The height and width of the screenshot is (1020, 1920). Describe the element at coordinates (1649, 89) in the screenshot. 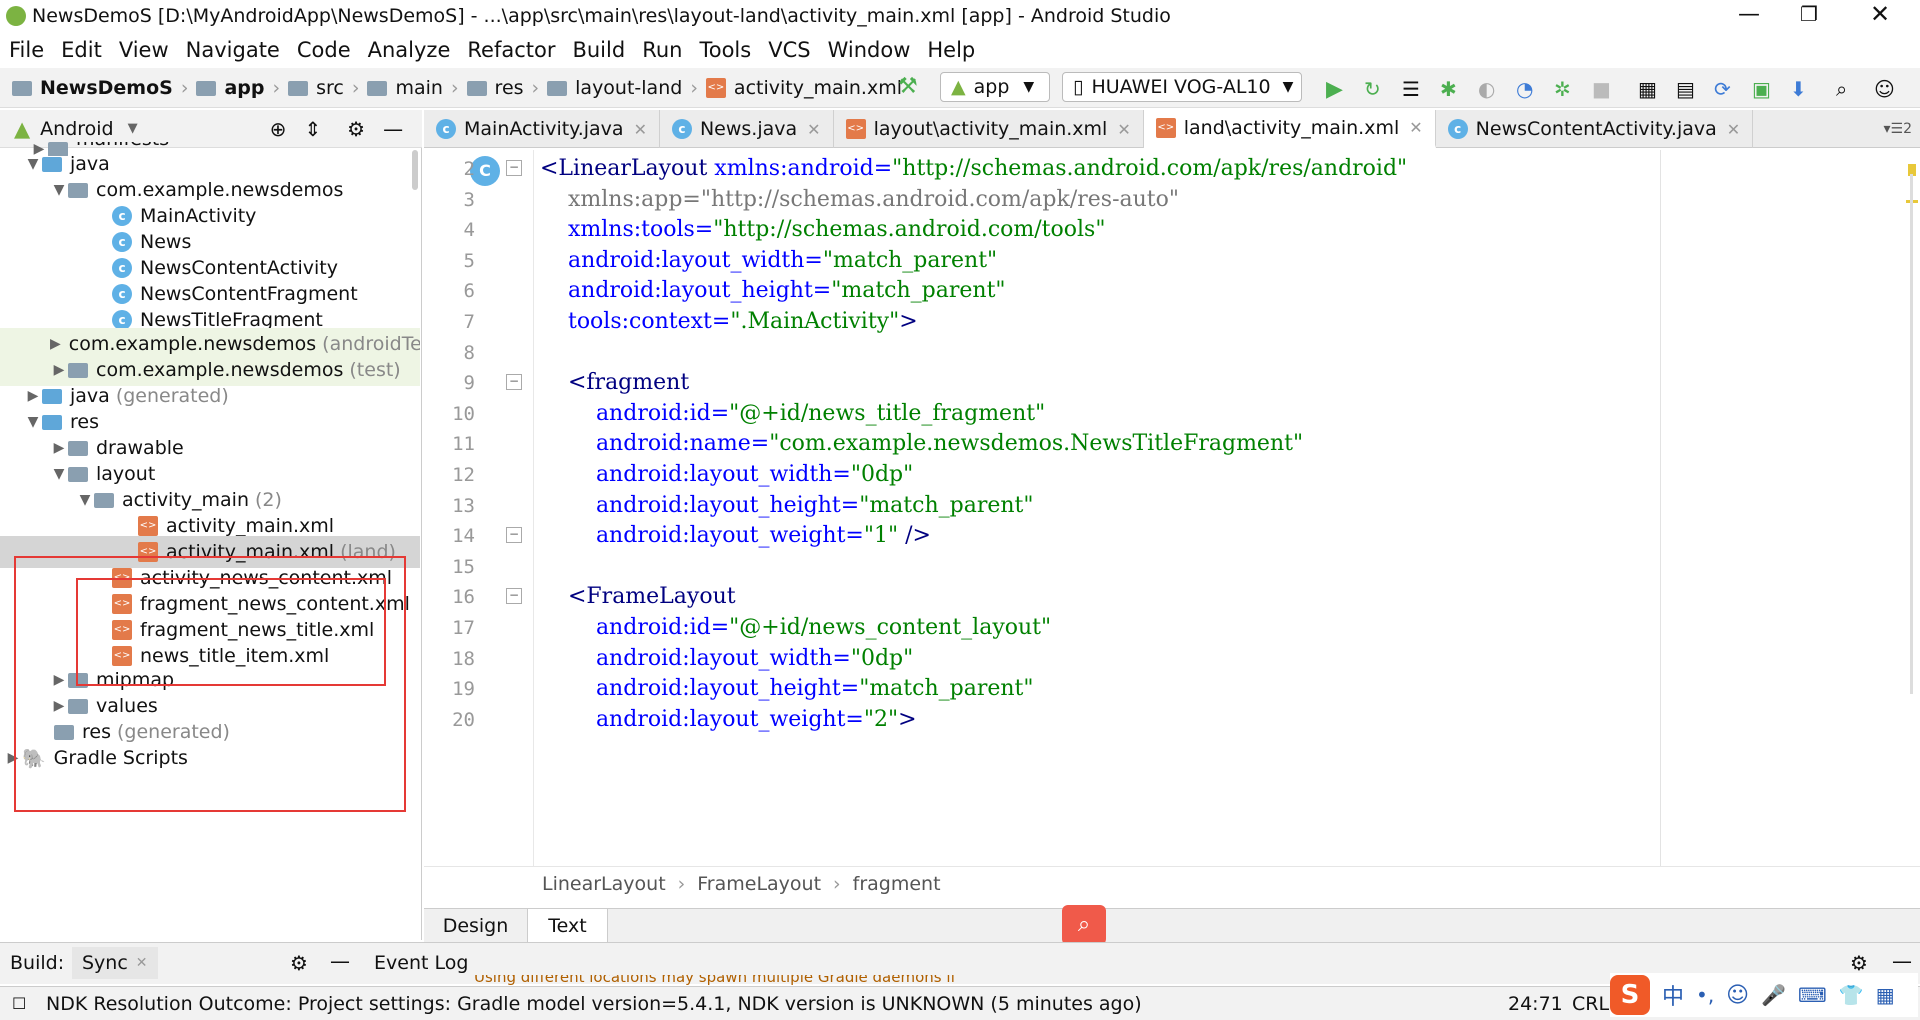

I see `project-structure-icon: ▦` at that location.